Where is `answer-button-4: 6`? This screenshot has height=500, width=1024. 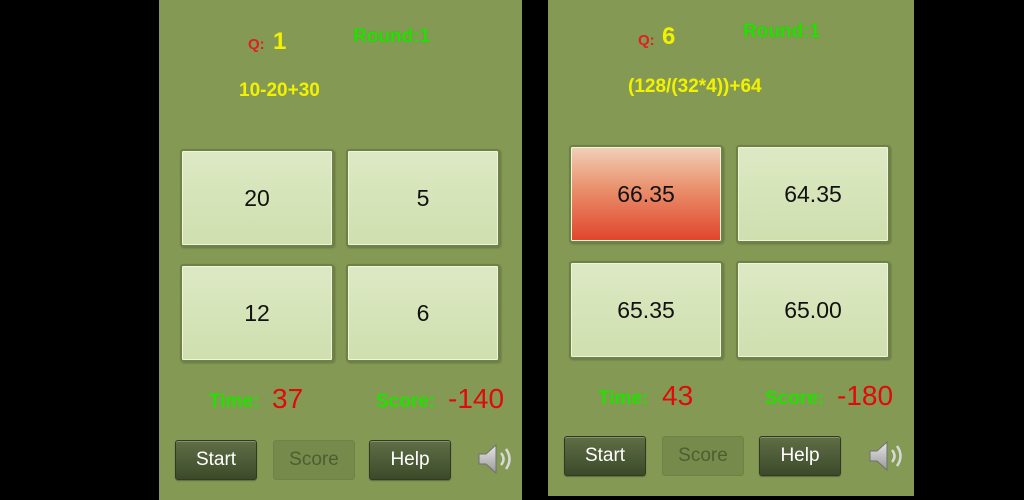
answer-button-4: 6 is located at coordinates (423, 313).